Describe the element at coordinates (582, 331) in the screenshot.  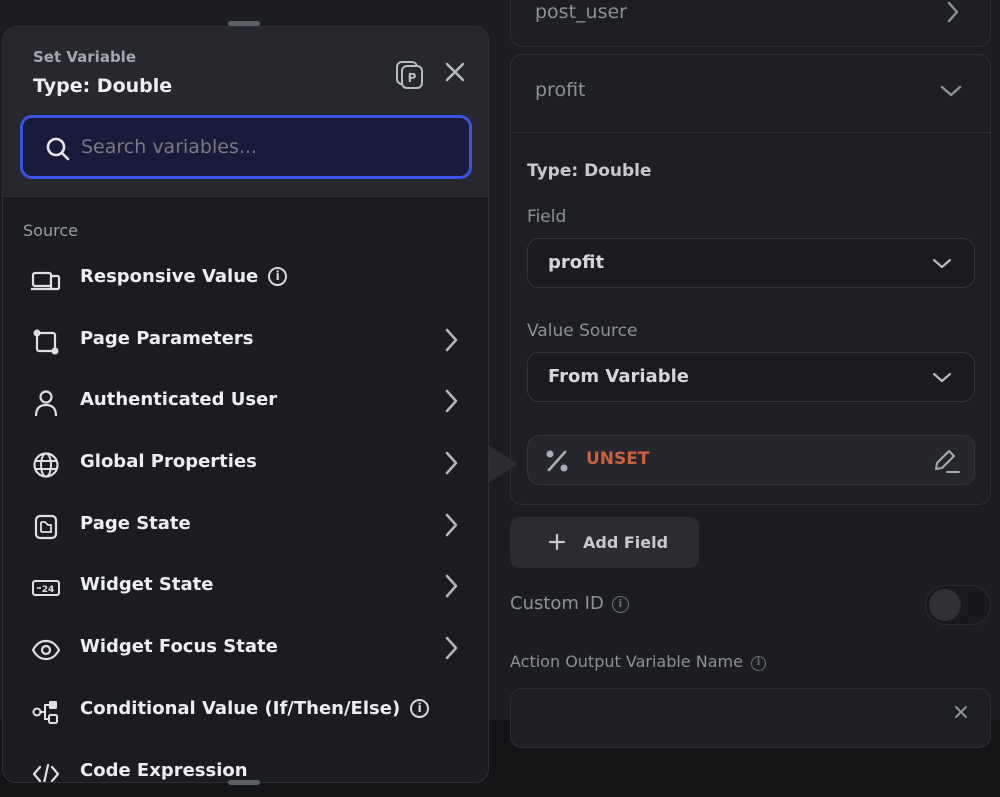
I see `value-source-label: Value Source` at that location.